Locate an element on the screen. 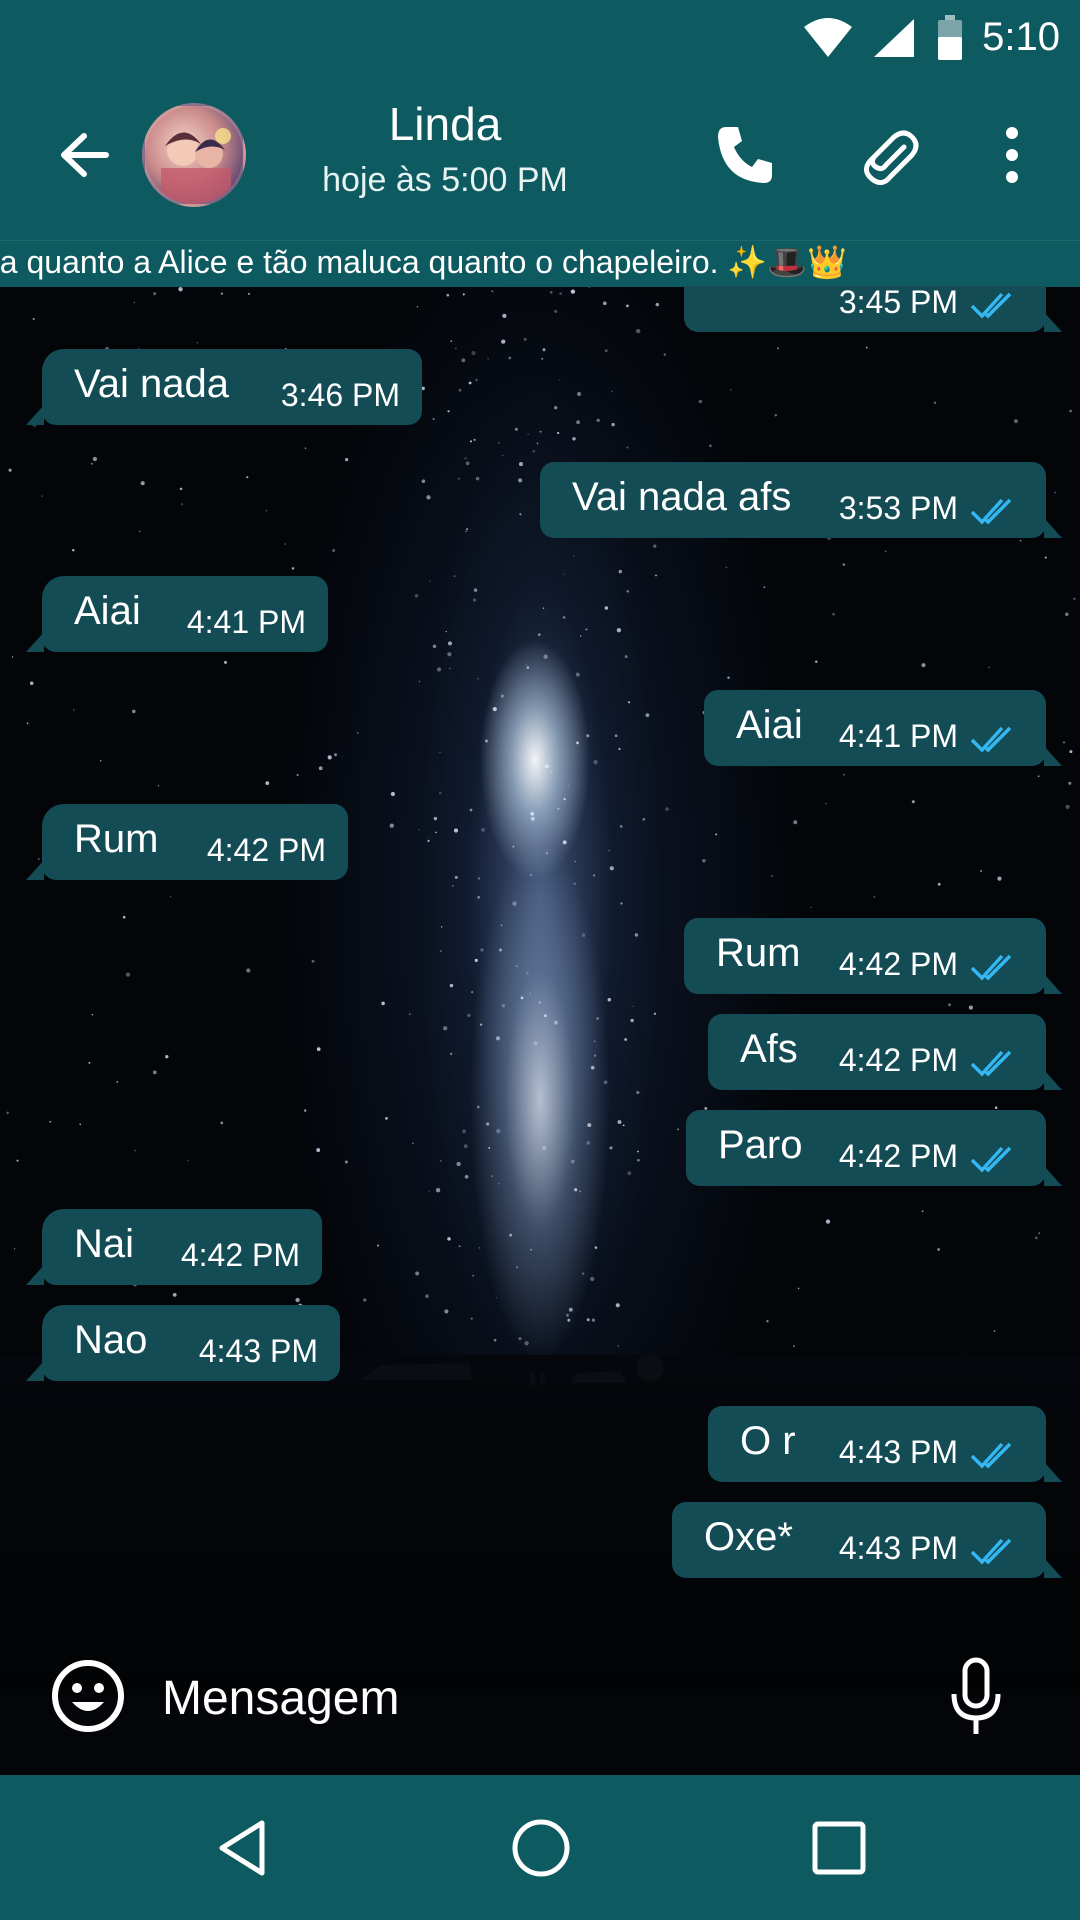  outgoing-message: 3:45 PM is located at coordinates (873, 309).